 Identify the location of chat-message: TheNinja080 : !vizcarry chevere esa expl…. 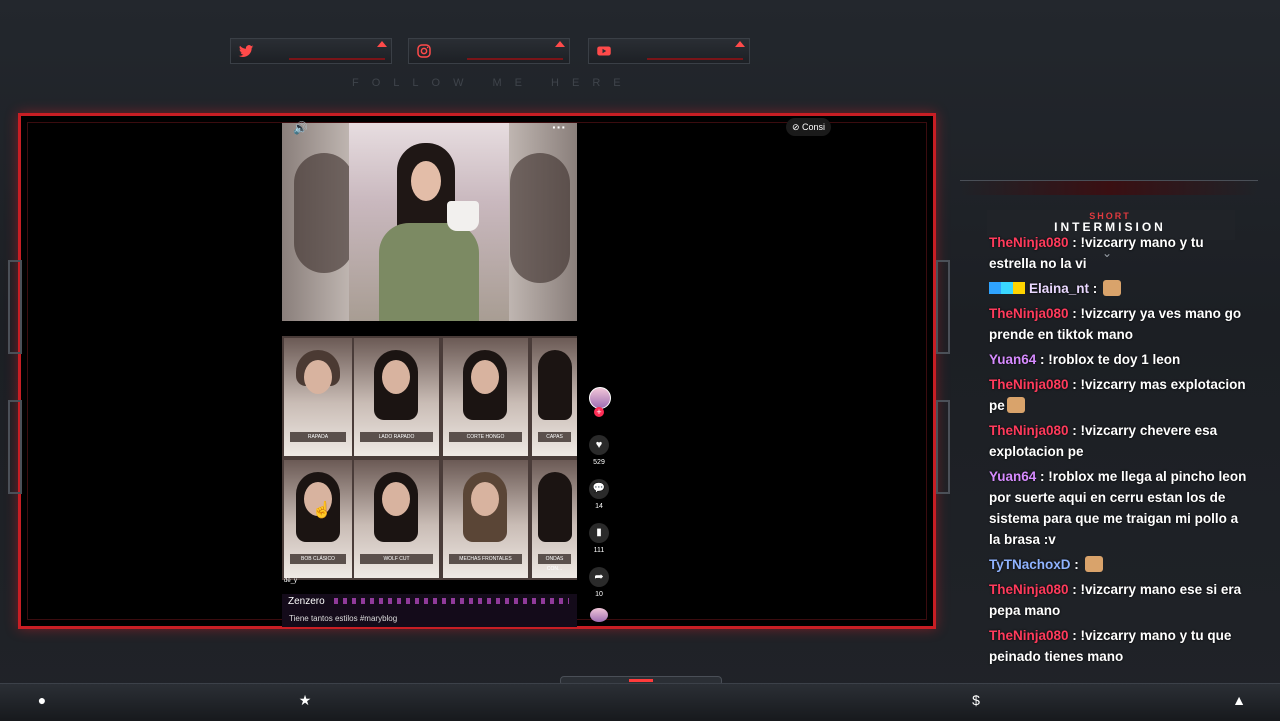
(1119, 441).